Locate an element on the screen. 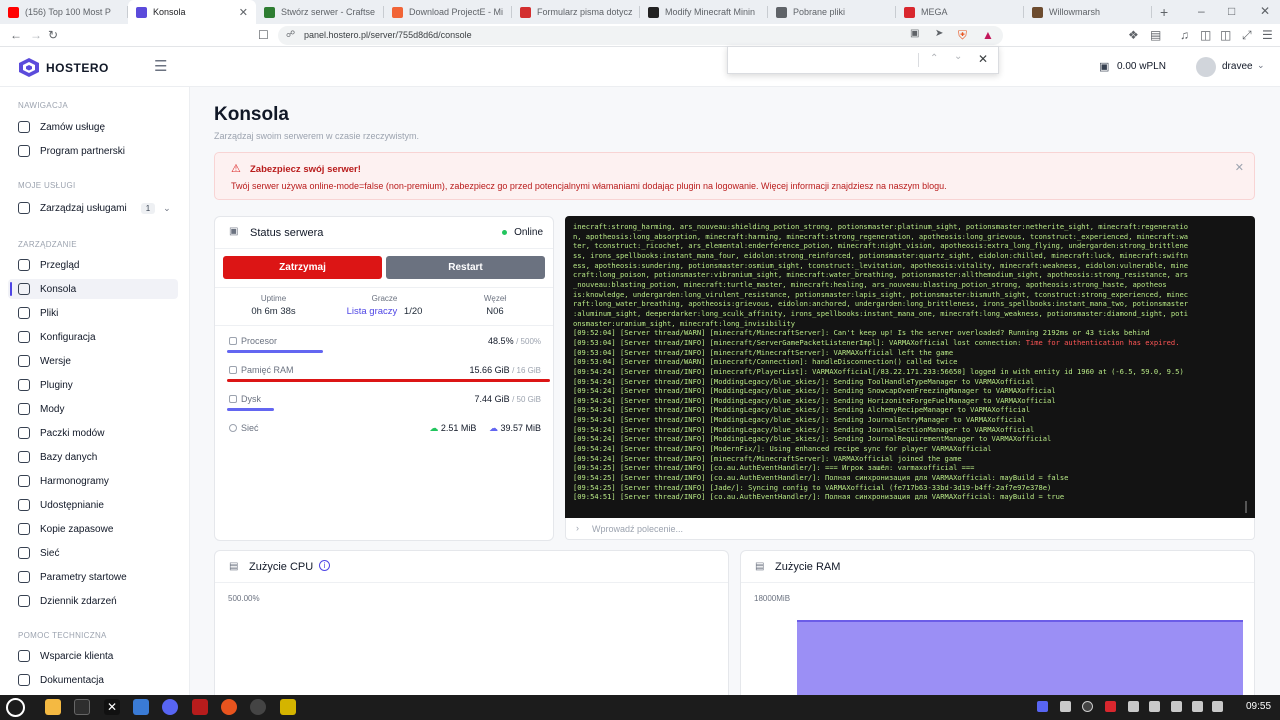 The image size is (1280, 720). tab-close-icon: ✕ is located at coordinates (243, 12).